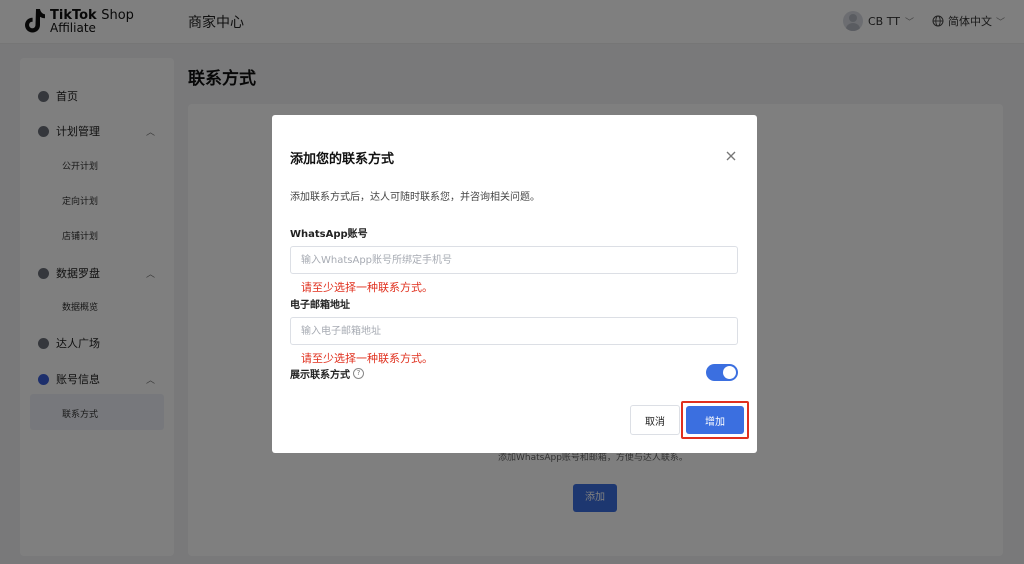 This screenshot has height=564, width=1024. I want to click on toggle-knob, so click(729, 372).